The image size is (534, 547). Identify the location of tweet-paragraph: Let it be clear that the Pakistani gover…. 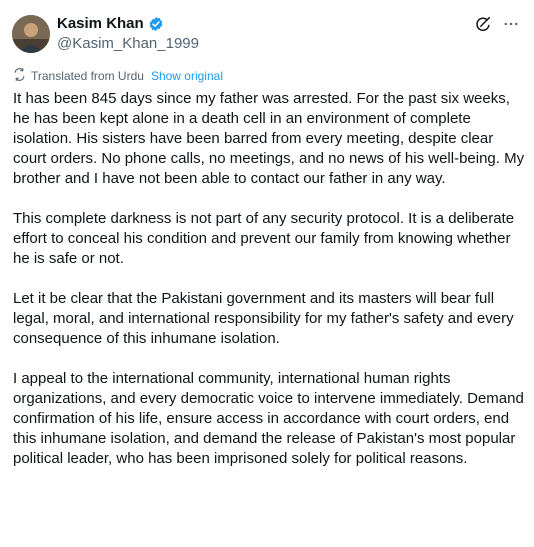
(263, 318).